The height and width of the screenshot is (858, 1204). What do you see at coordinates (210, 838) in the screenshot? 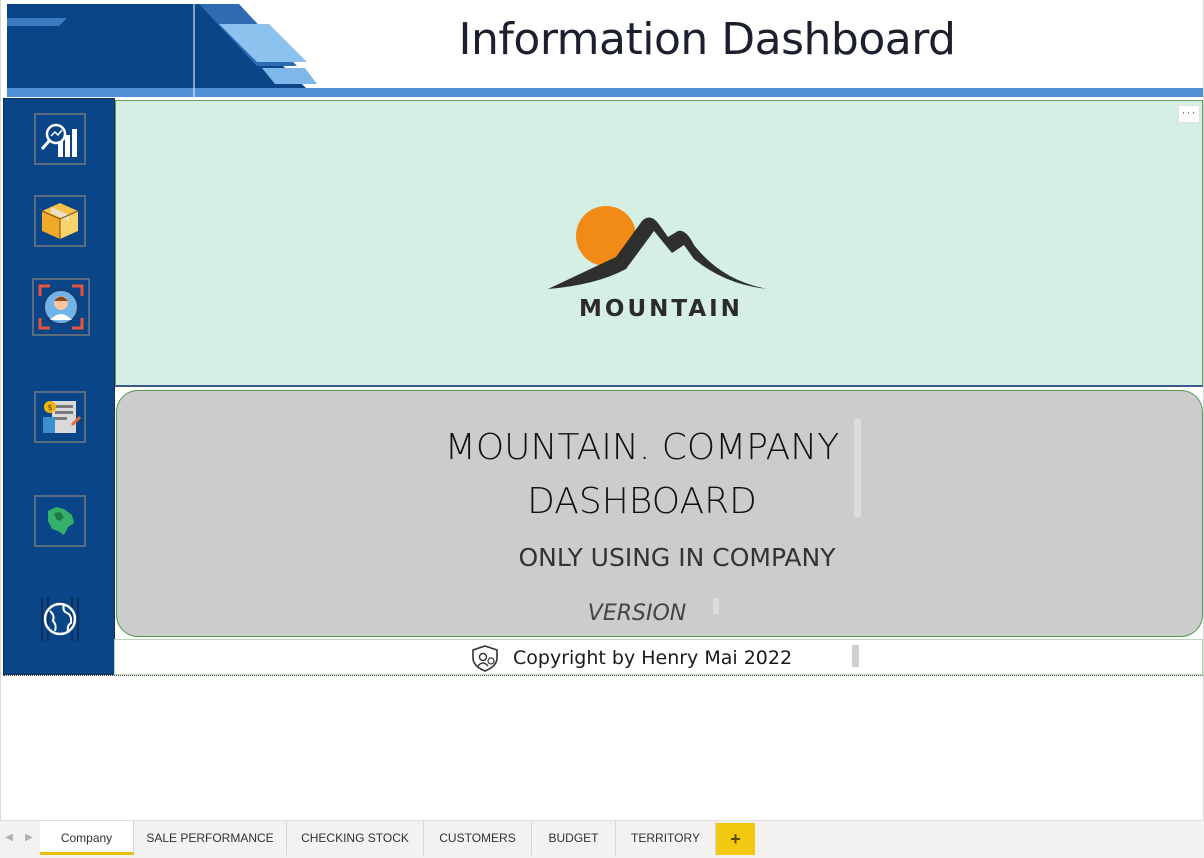
I see `tab-sale-performance: SALE PERFORMANCE` at bounding box center [210, 838].